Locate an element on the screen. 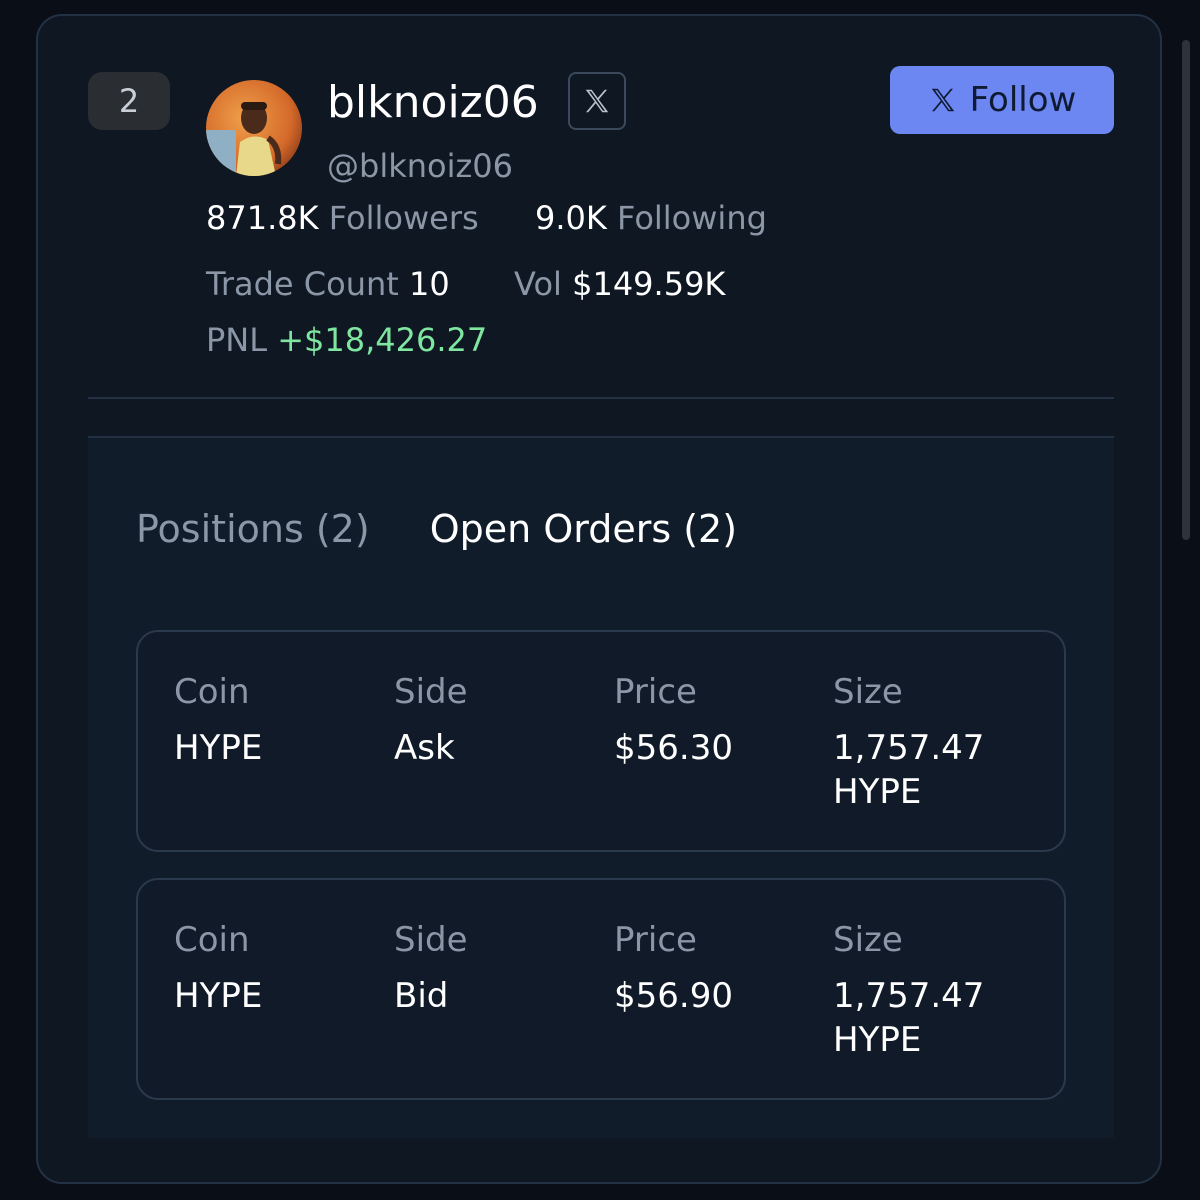 The height and width of the screenshot is (1200, 1200). tab-positions: Positions (2) is located at coordinates (253, 529).